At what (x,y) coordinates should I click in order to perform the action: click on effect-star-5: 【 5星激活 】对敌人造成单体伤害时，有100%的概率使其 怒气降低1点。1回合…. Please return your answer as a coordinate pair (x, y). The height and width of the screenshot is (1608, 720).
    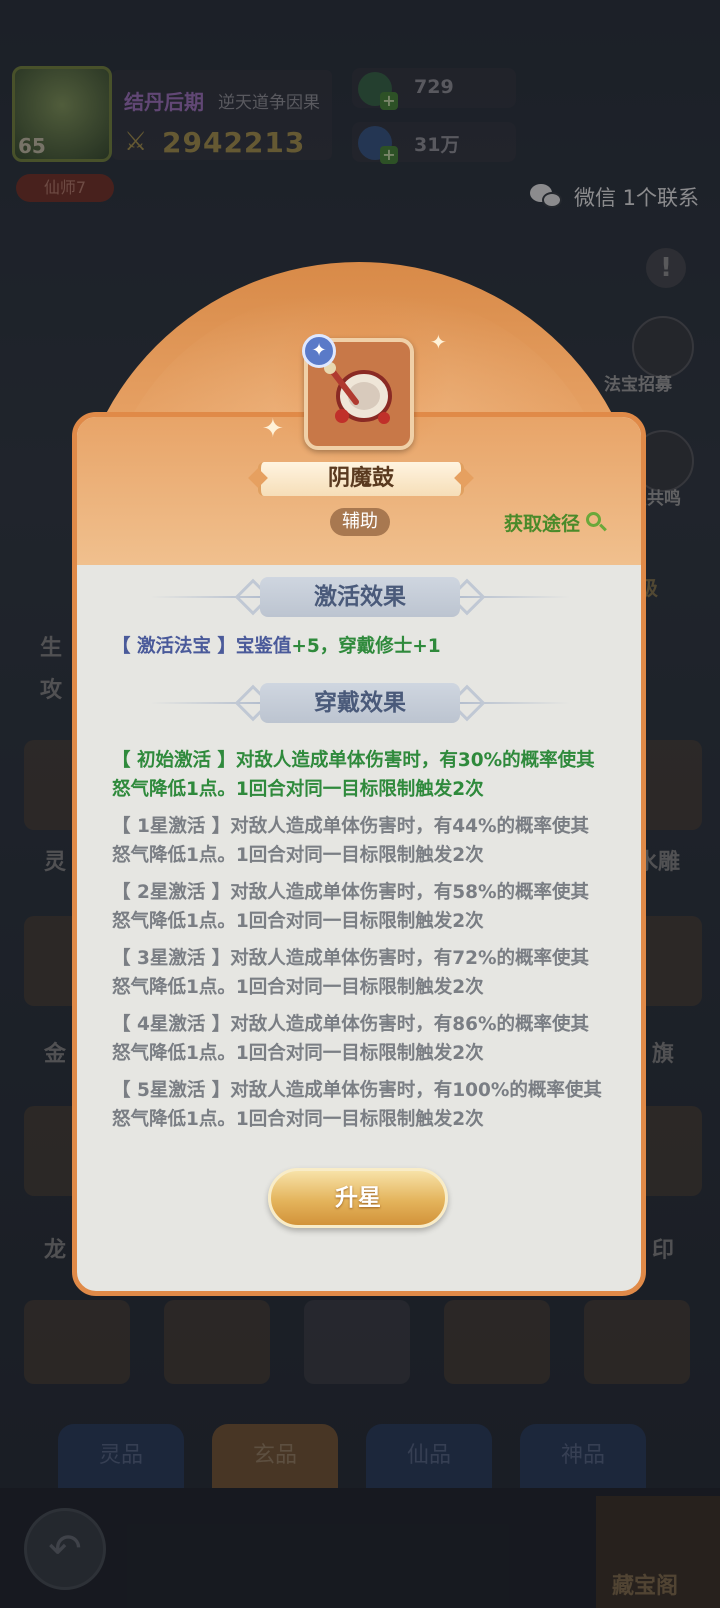
    Looking at the image, I should click on (362, 1105).